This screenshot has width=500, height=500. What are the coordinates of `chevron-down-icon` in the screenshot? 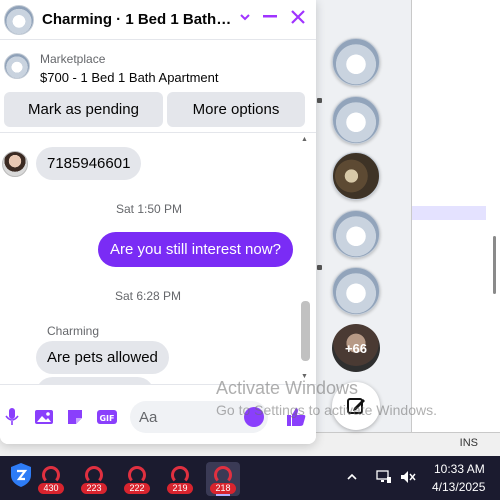 It's located at (245, 19).